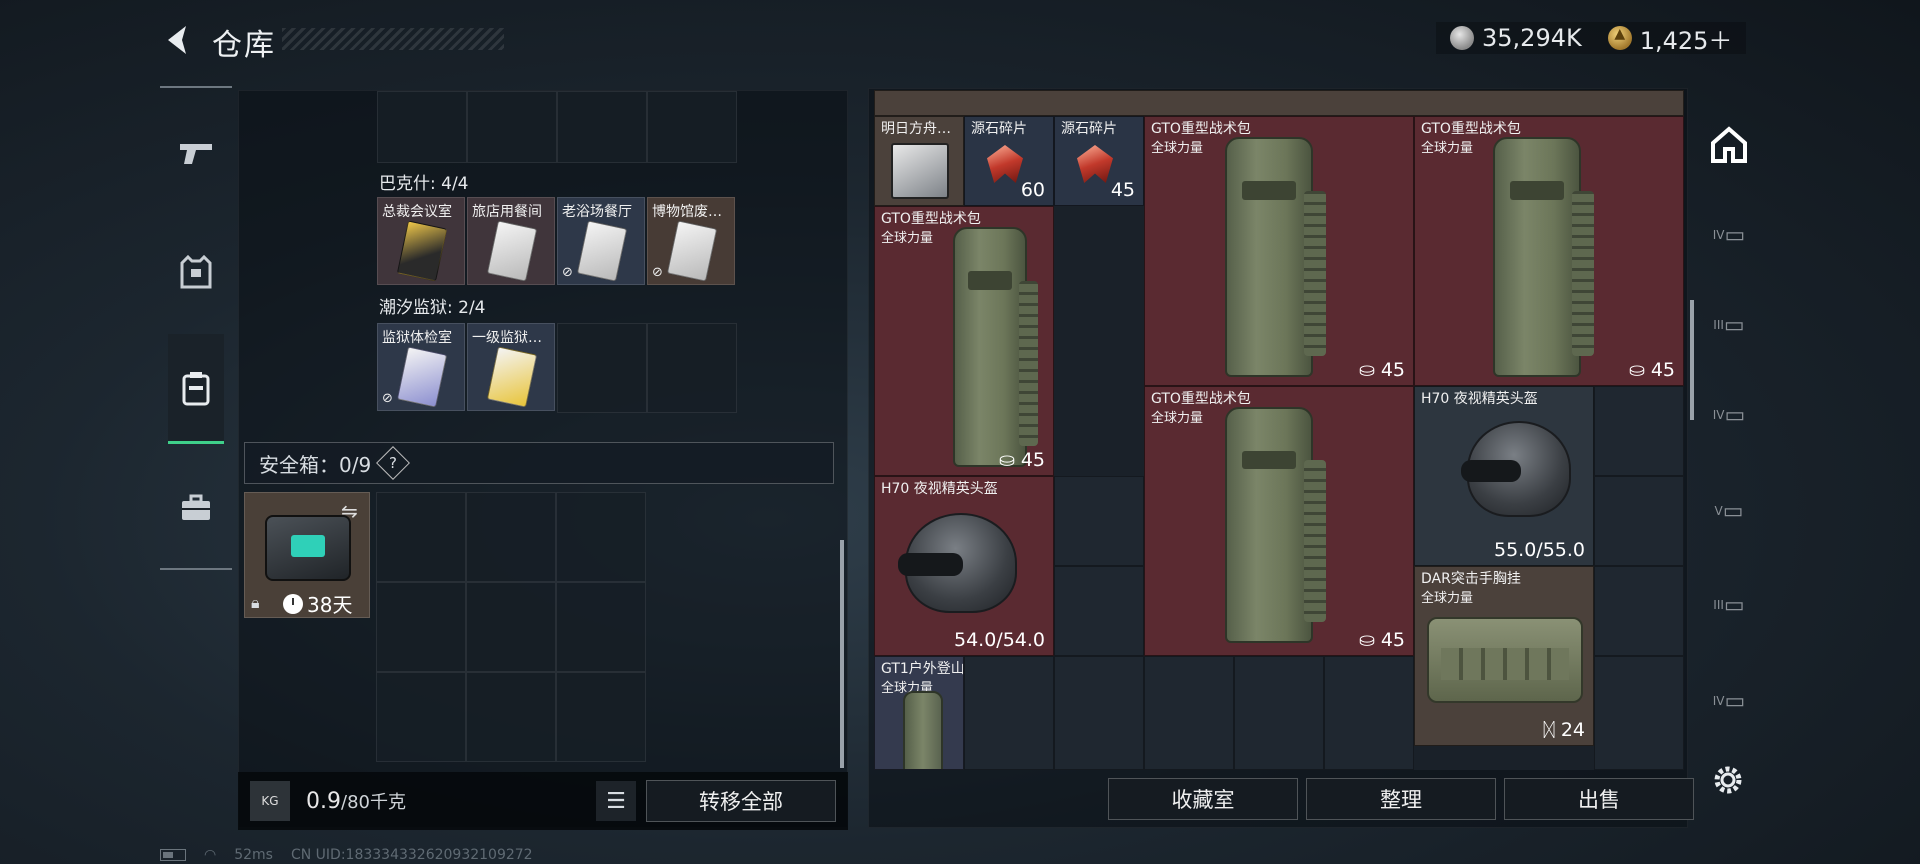 The image size is (1920, 864). I want to click on tier-label: V, so click(1718, 511).